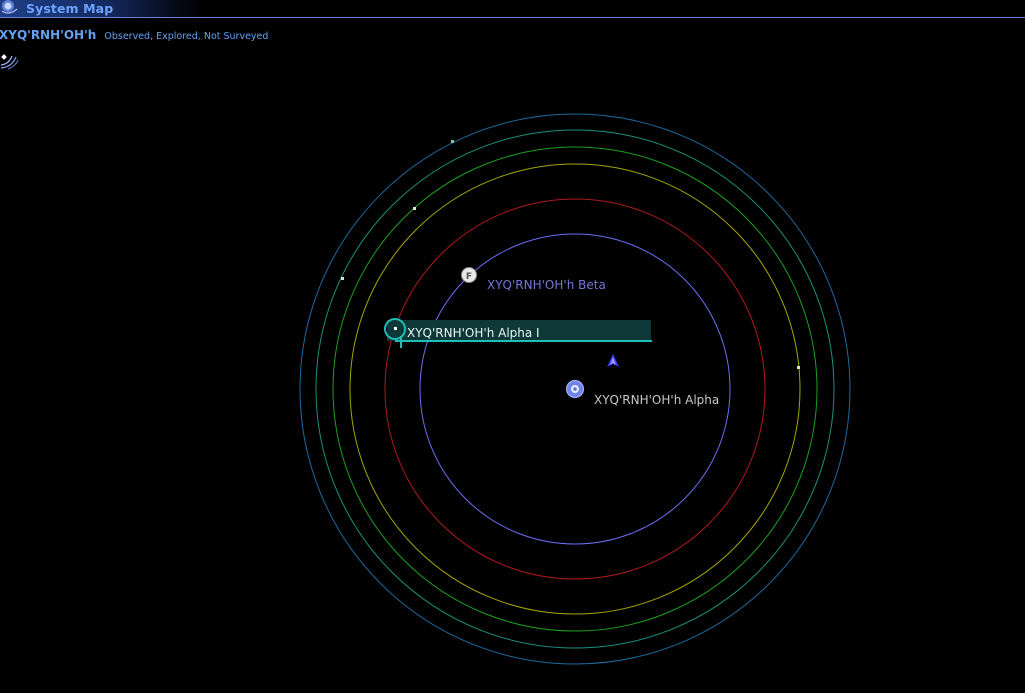 This screenshot has width=1025, height=693. Describe the element at coordinates (656, 400) in the screenshot. I see `star-label: XYQ'RNH'OH'h Alpha` at that location.